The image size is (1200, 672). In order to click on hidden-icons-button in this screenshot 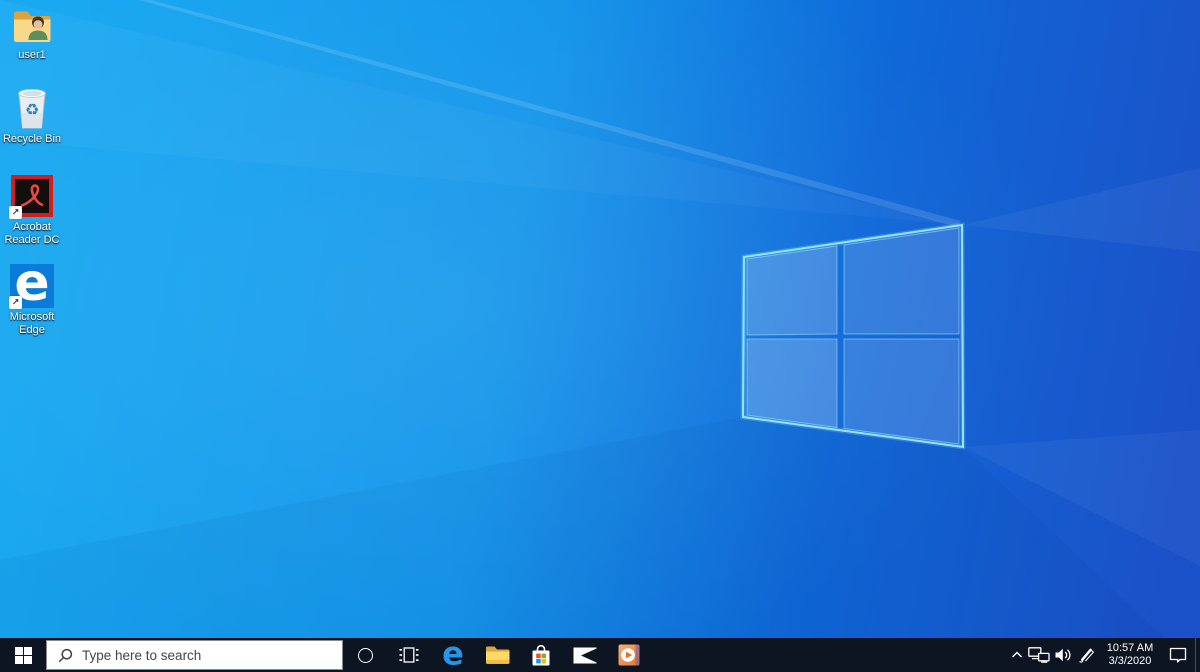, I will do `click(1017, 655)`.